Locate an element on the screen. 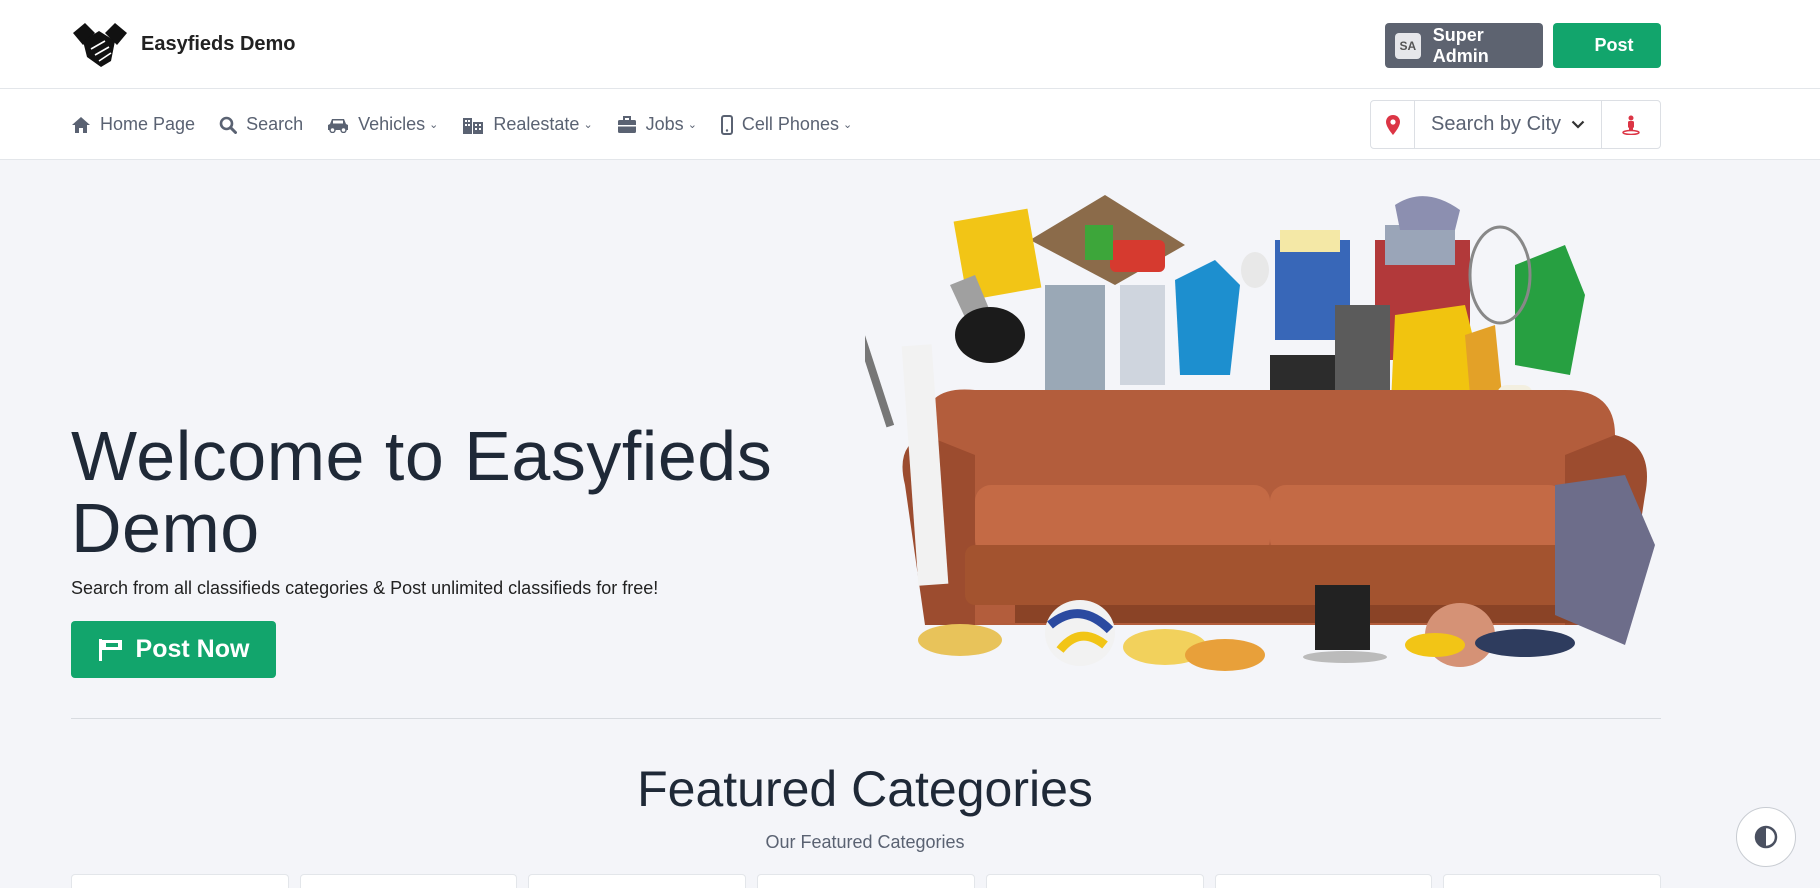  nav-item-cell-phones: Cell Phones ⌄ is located at coordinates (786, 124).